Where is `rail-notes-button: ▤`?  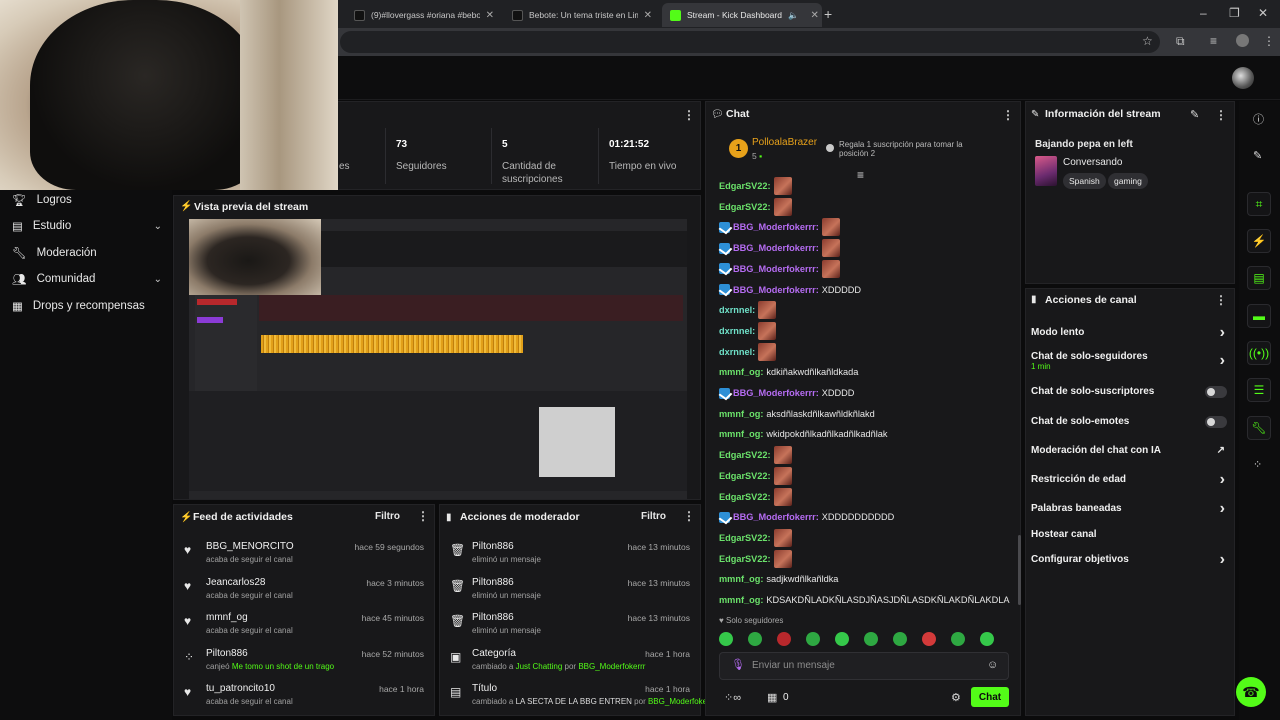 rail-notes-button: ▤ is located at coordinates (1259, 278).